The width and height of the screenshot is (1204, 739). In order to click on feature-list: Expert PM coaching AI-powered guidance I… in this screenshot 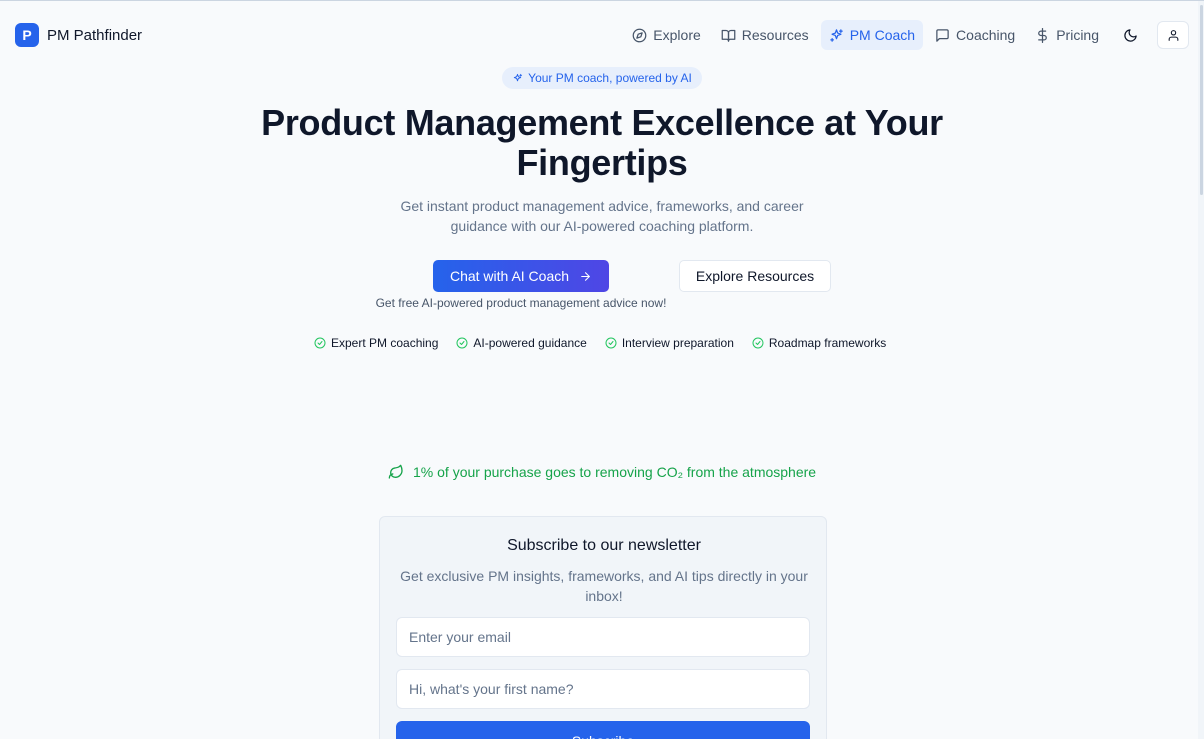, I will do `click(604, 343)`.